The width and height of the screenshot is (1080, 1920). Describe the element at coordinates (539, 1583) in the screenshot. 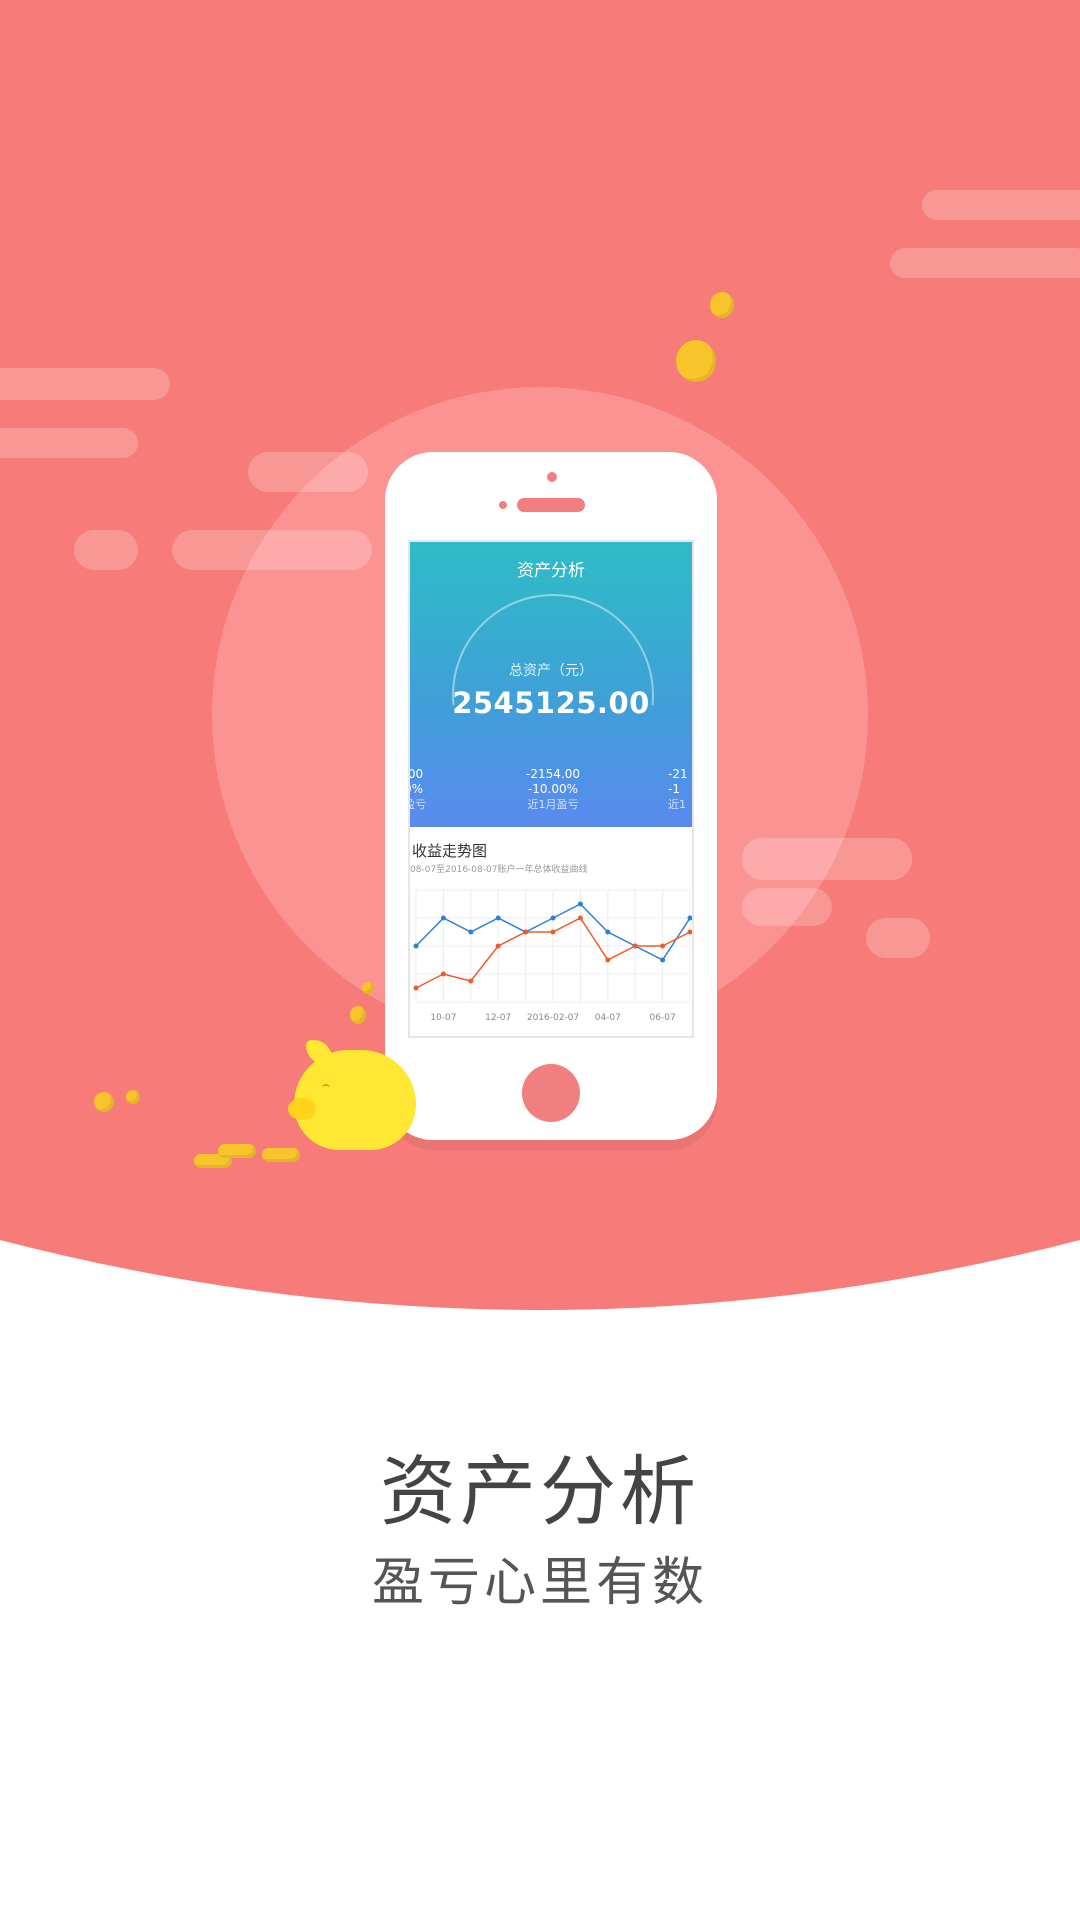

I see `feature-subline: 盈亏心里有数` at that location.